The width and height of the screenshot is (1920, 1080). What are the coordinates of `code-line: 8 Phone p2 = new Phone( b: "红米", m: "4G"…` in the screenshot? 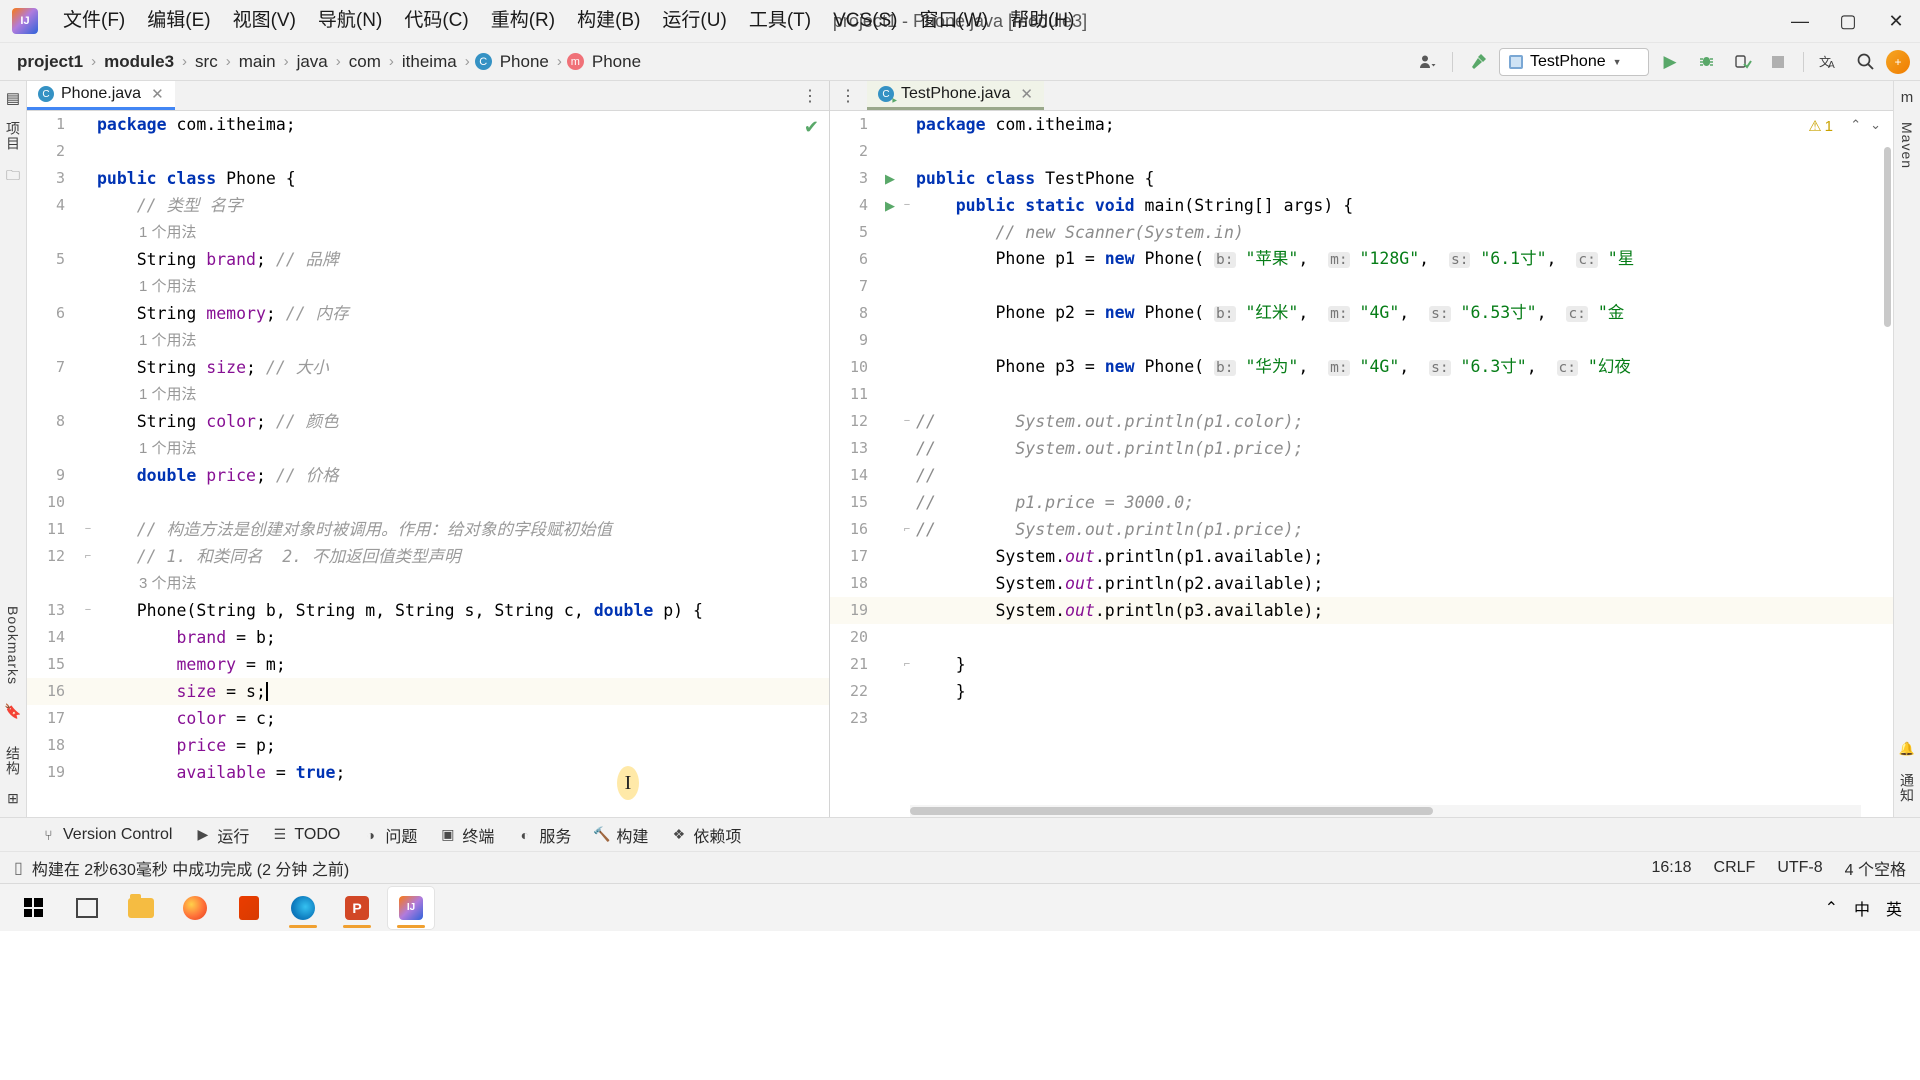 It's located at (1361, 313).